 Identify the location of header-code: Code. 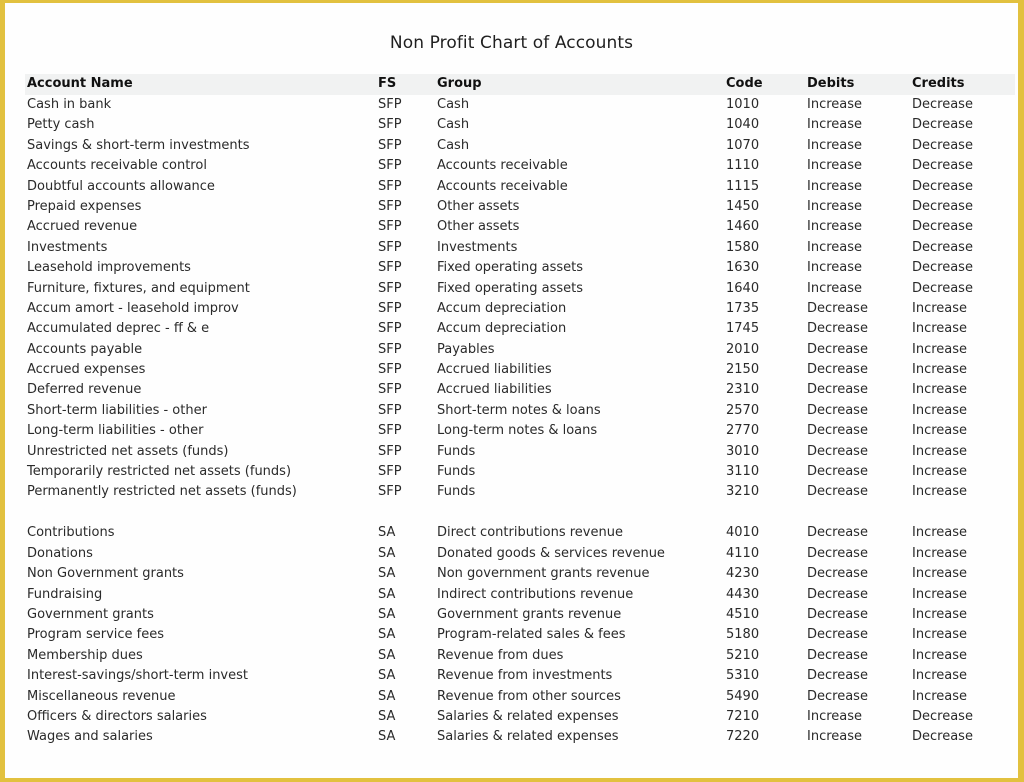
(744, 83).